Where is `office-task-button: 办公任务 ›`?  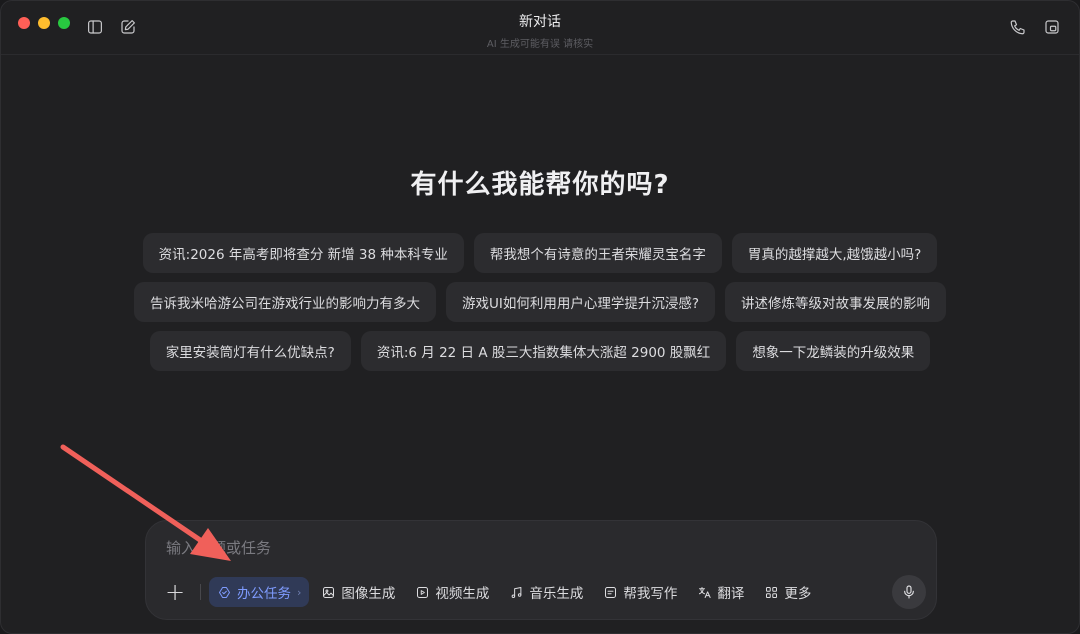 office-task-button: 办公任务 › is located at coordinates (259, 592).